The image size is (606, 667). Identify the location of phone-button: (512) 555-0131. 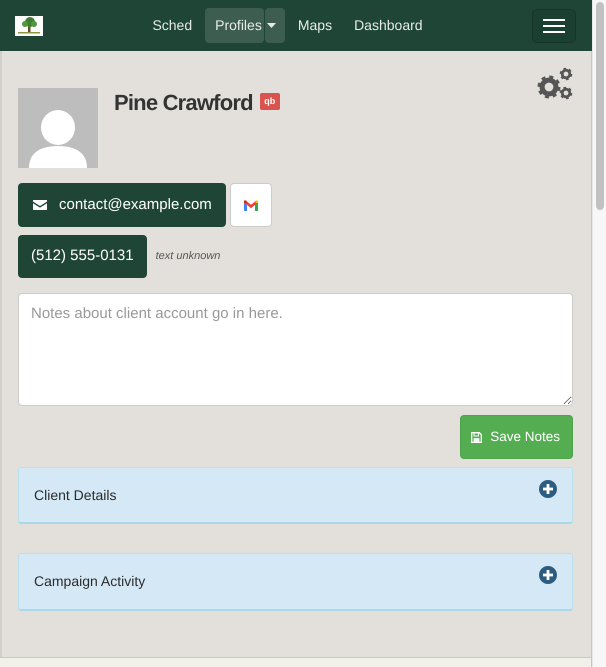
(82, 256).